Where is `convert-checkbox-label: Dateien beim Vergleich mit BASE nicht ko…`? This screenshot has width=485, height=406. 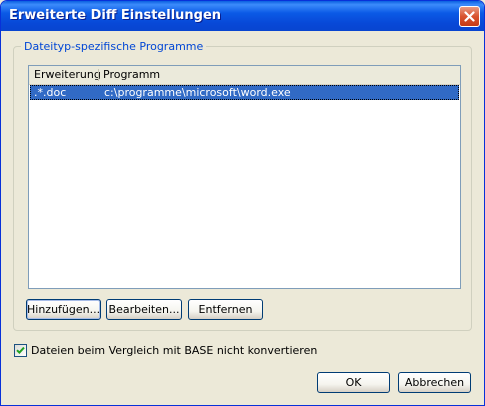
convert-checkbox-label: Dateien beim Vergleich mit BASE nicht ko… is located at coordinates (174, 350).